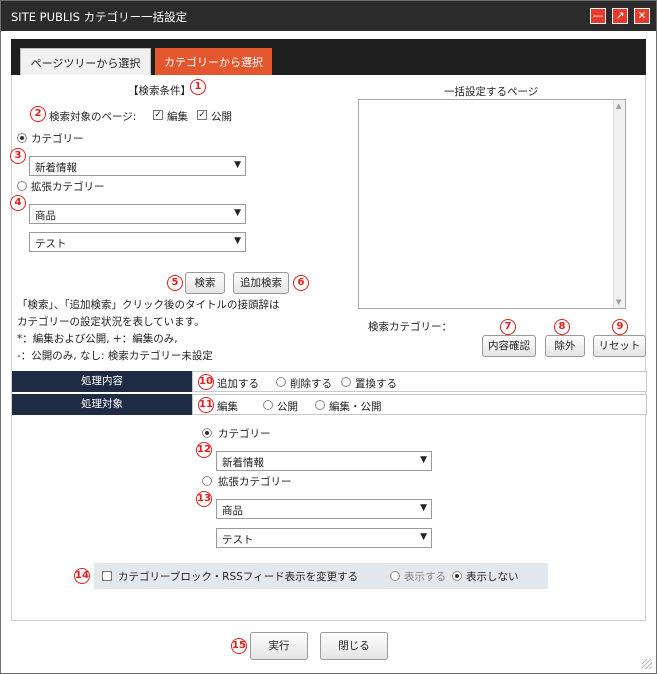 Image resolution: width=657 pixels, height=674 pixels. Describe the element at coordinates (99, 17) in the screenshot. I see `window-title: SITE PUBLIS カテゴリー一括設定` at that location.